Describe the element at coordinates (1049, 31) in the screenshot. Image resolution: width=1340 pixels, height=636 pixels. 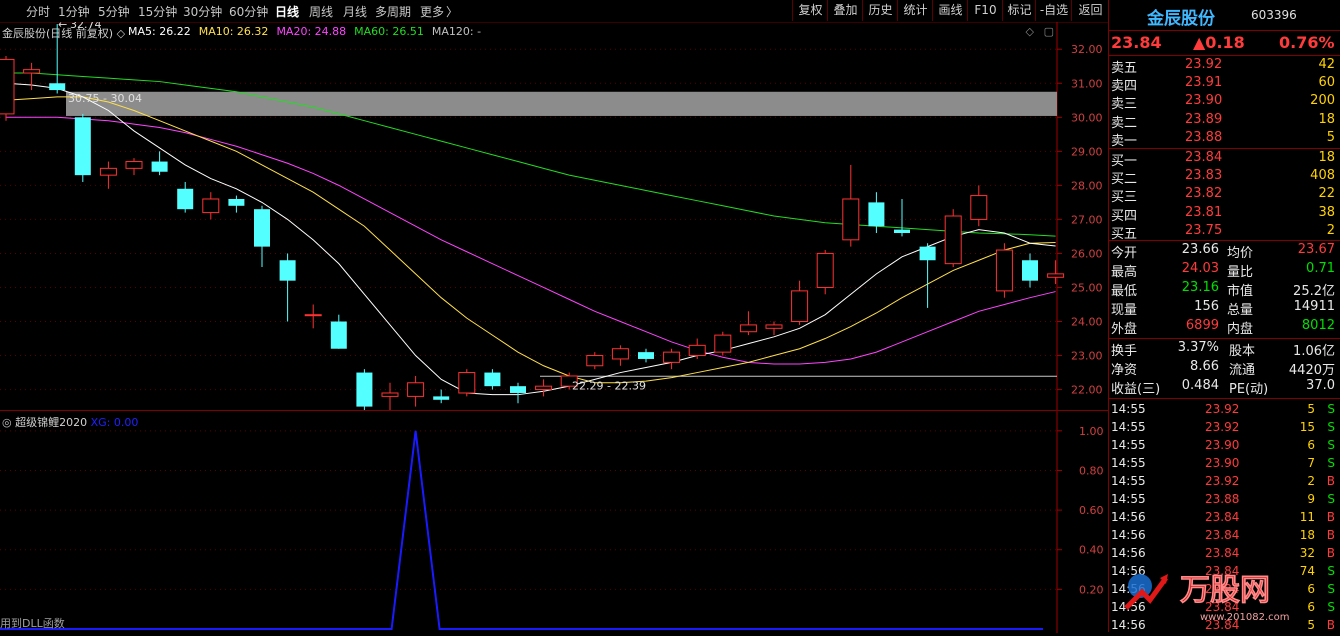
I see `chart-window-icon: ▢` at that location.